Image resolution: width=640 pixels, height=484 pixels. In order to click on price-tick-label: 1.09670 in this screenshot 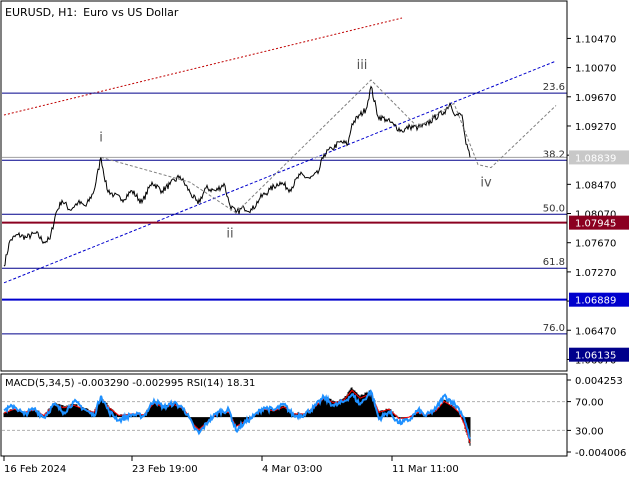, I will do `click(595, 98)`.